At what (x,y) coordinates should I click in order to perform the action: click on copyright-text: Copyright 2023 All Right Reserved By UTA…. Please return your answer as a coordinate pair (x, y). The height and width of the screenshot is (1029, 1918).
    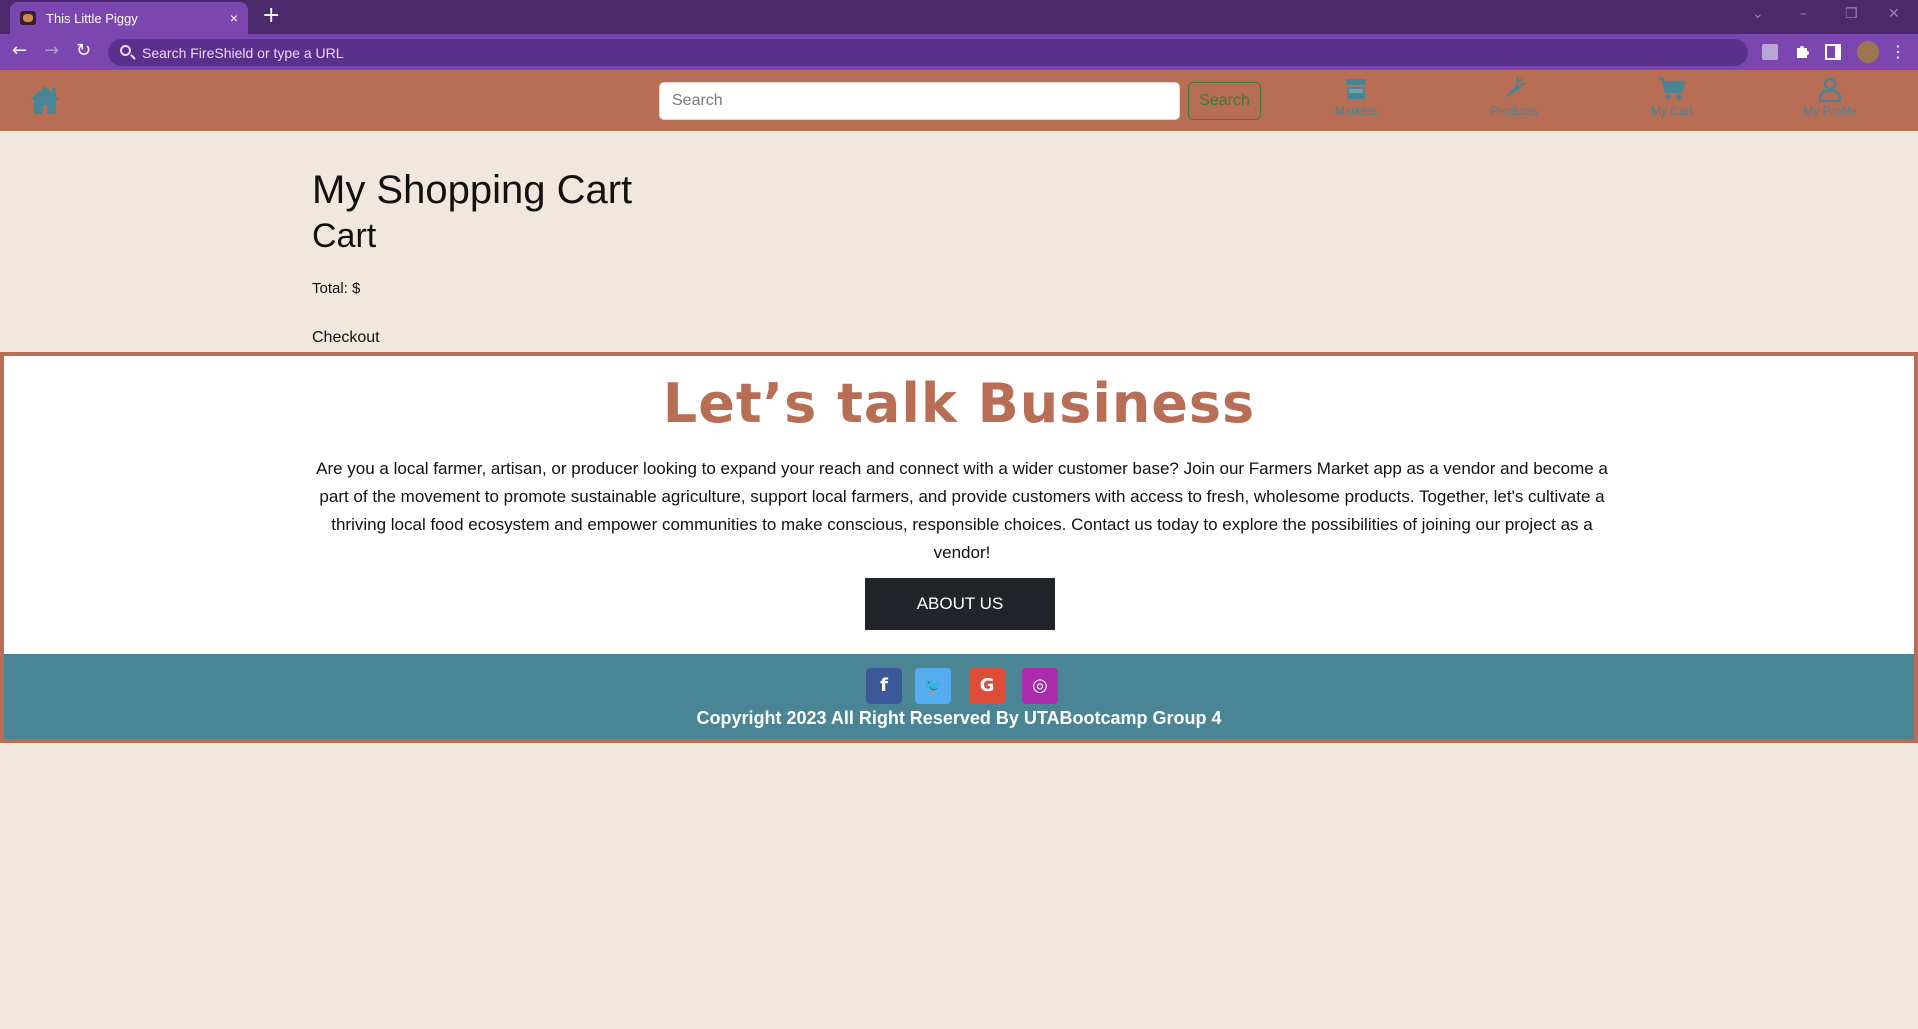
    Looking at the image, I should click on (959, 718).